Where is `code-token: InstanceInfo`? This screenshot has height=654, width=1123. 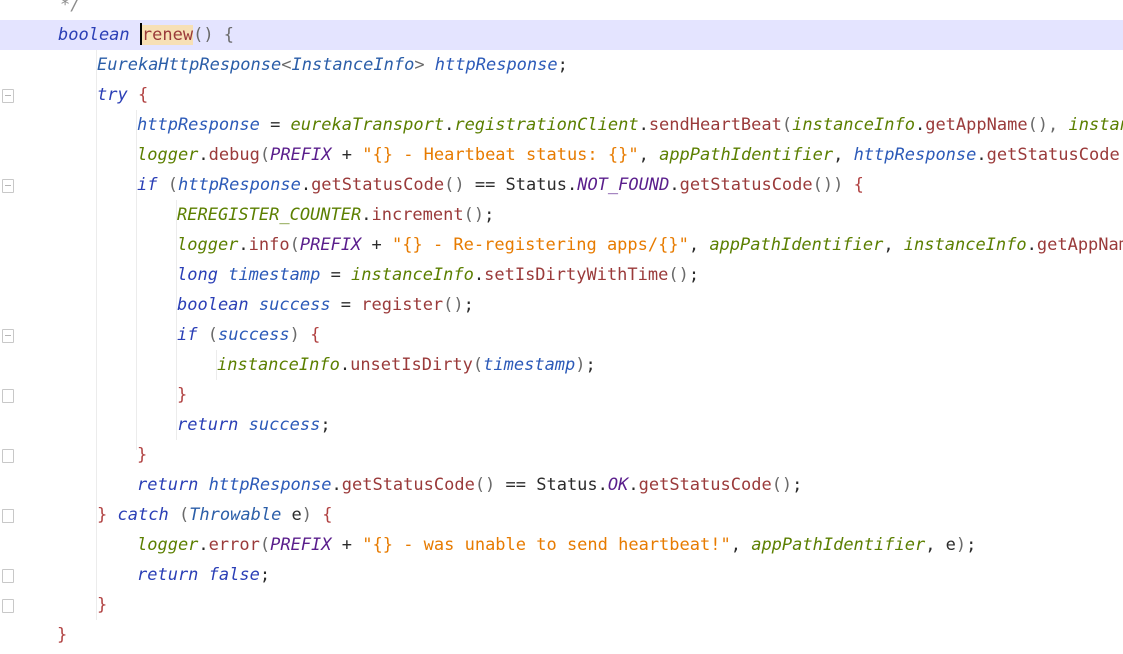
code-token: InstanceInfo is located at coordinates (353, 65).